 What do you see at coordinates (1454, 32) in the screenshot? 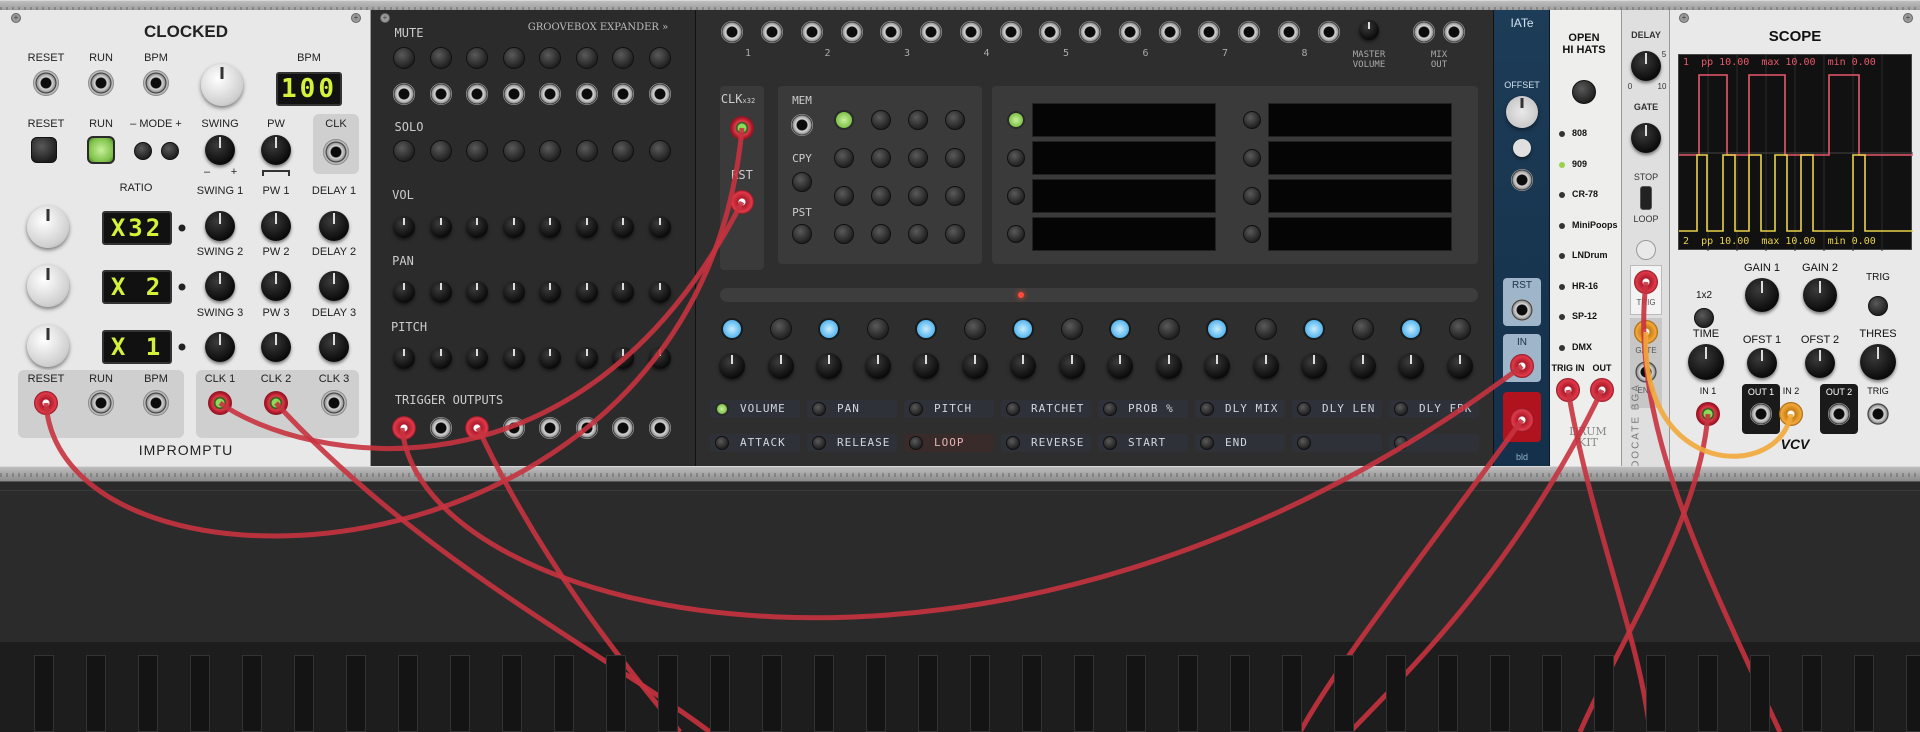
I see `mix-out-right-jack` at bounding box center [1454, 32].